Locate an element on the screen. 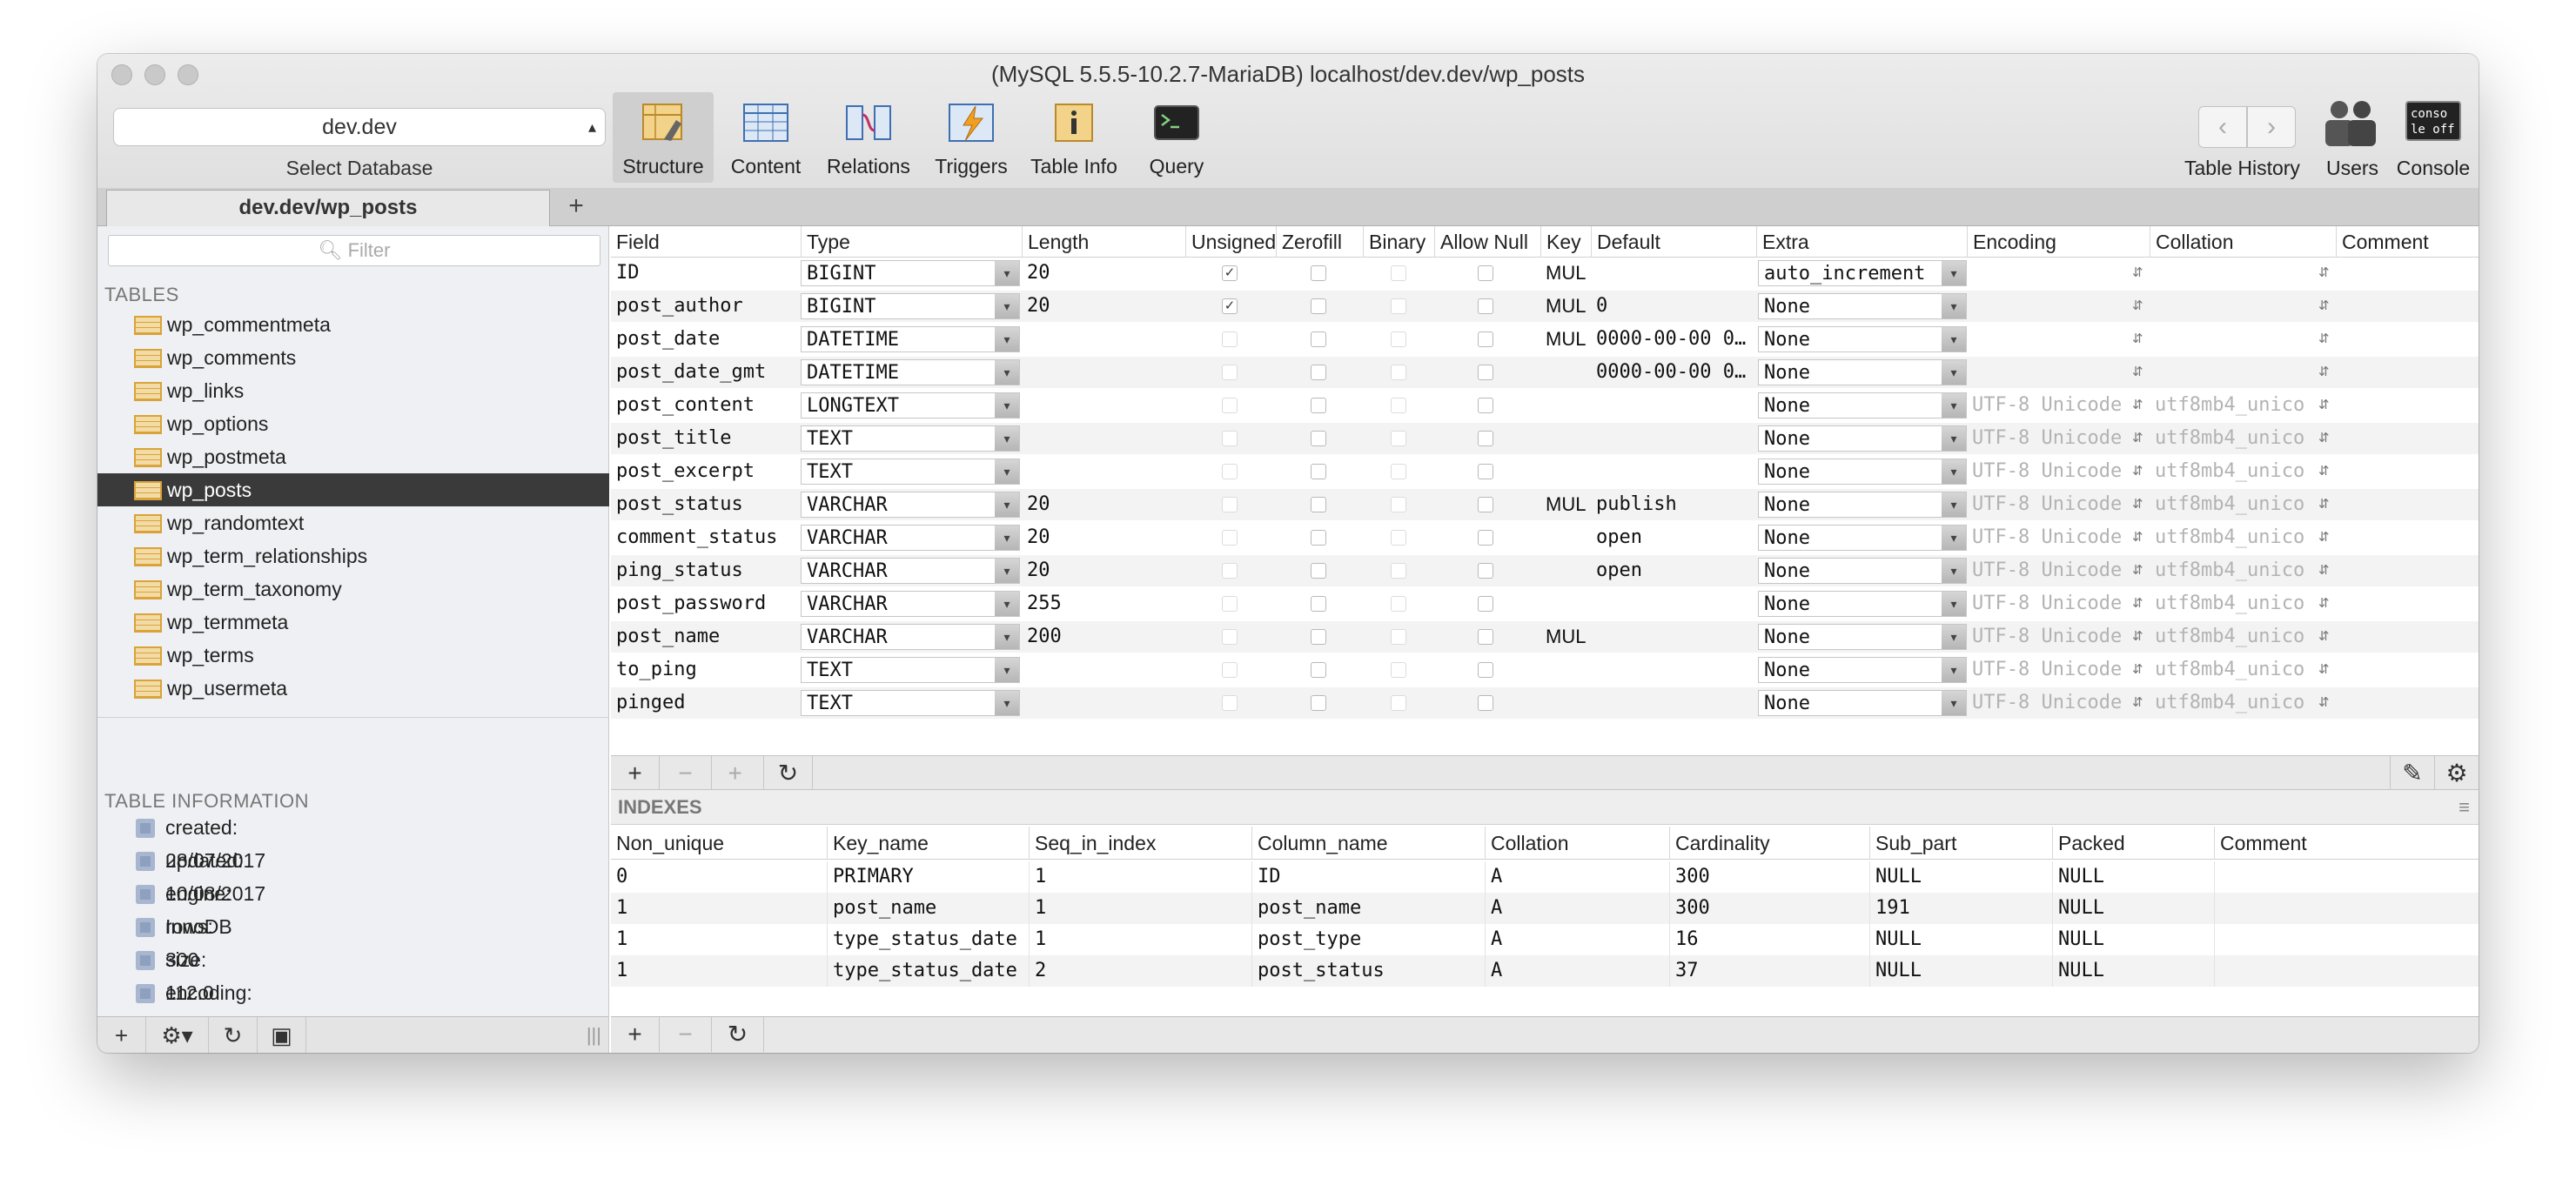  field-name: post_title is located at coordinates (706, 438).